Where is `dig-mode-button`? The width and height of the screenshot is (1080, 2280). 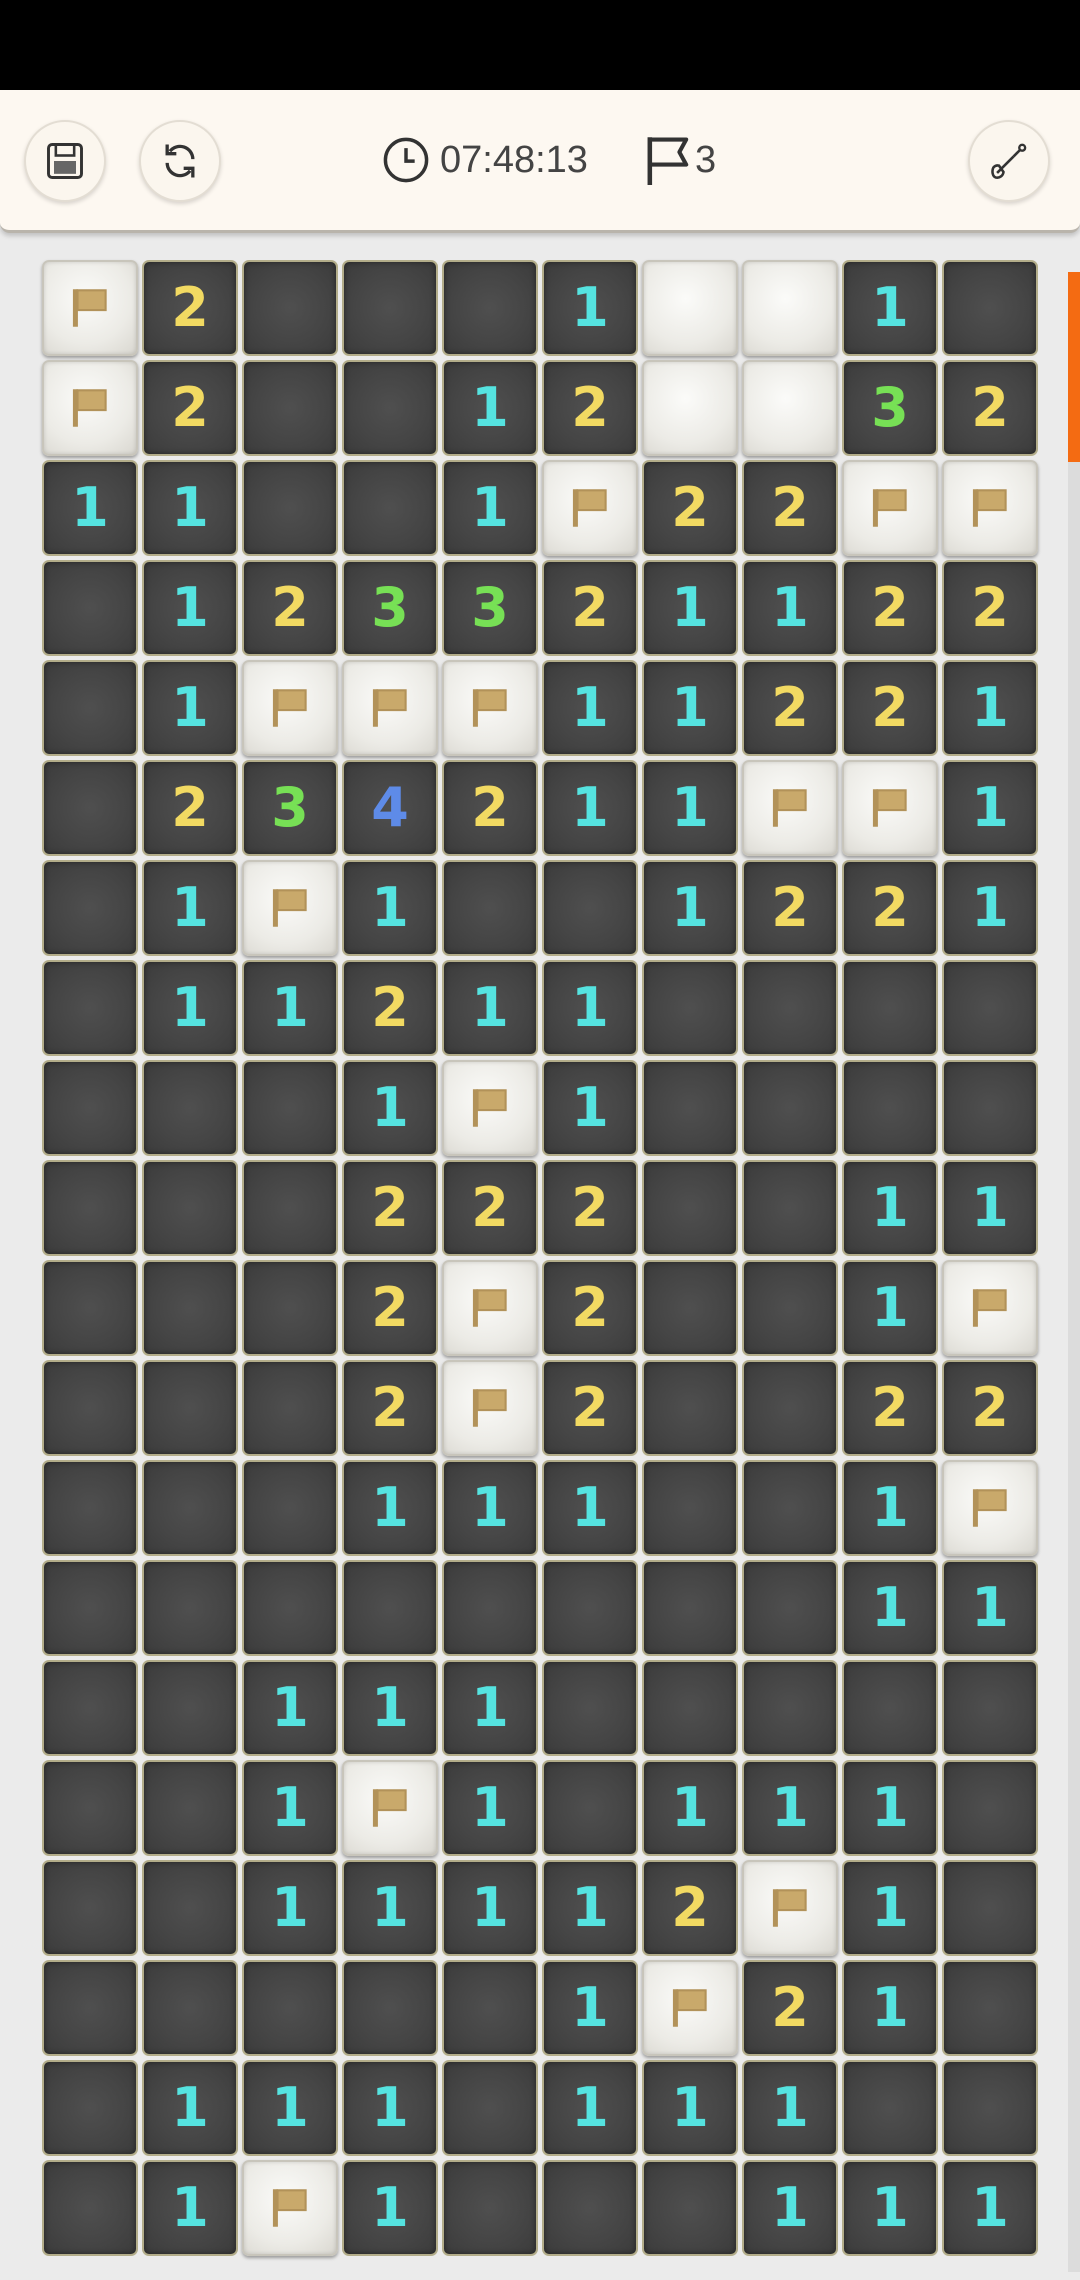 dig-mode-button is located at coordinates (1009, 161).